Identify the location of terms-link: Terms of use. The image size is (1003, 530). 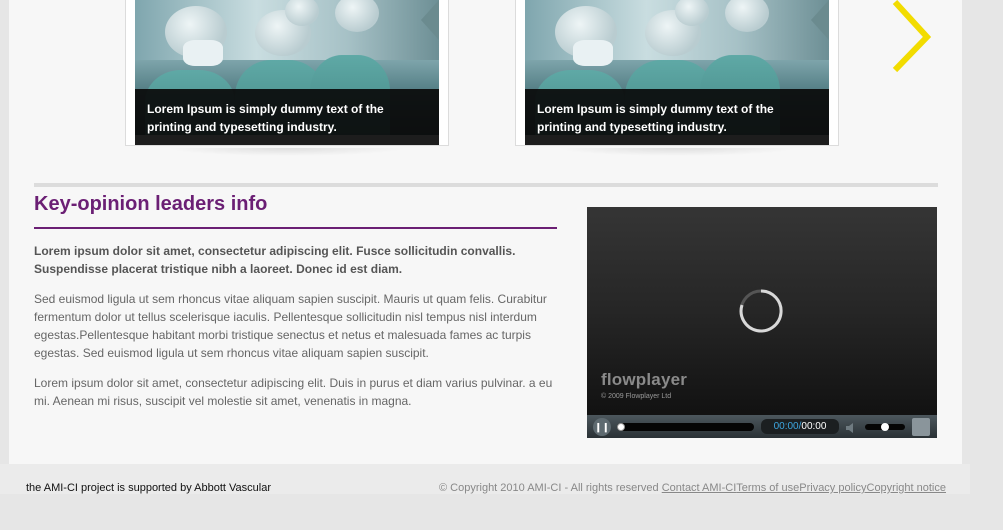
(767, 488).